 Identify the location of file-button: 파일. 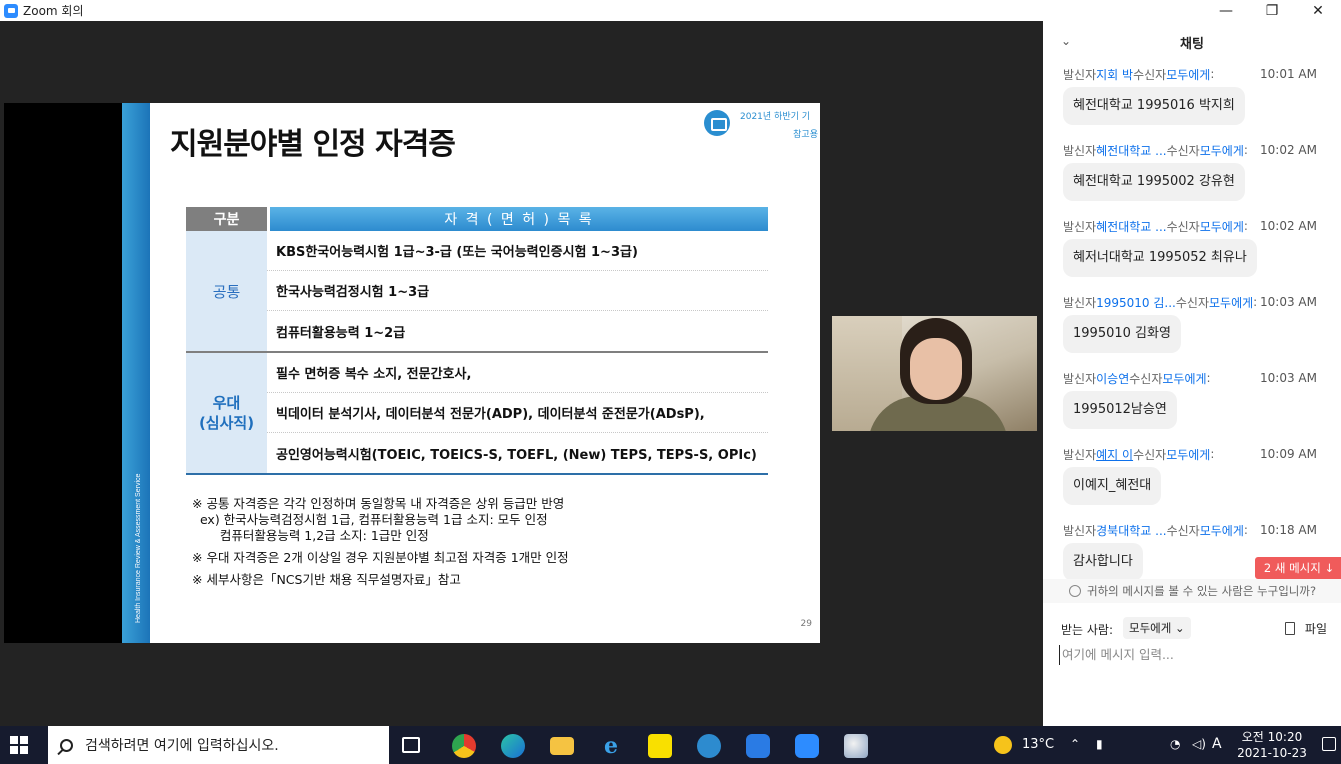
(1305, 628).